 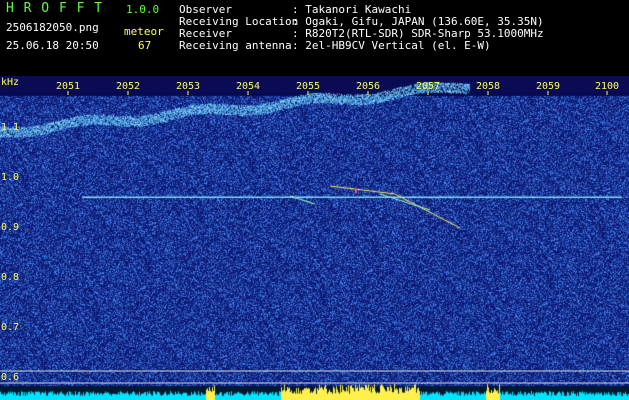 I want to click on x-tick-label: 2057, so click(x=428, y=86).